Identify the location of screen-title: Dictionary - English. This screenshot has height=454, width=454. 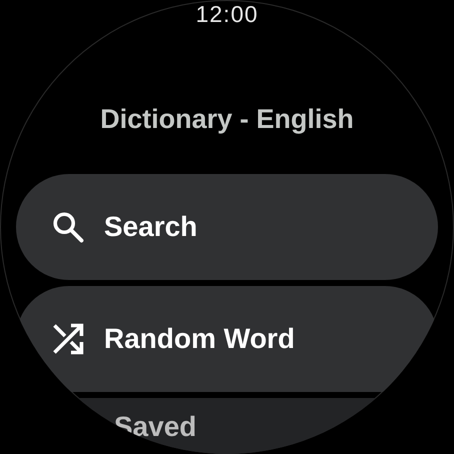
(227, 119).